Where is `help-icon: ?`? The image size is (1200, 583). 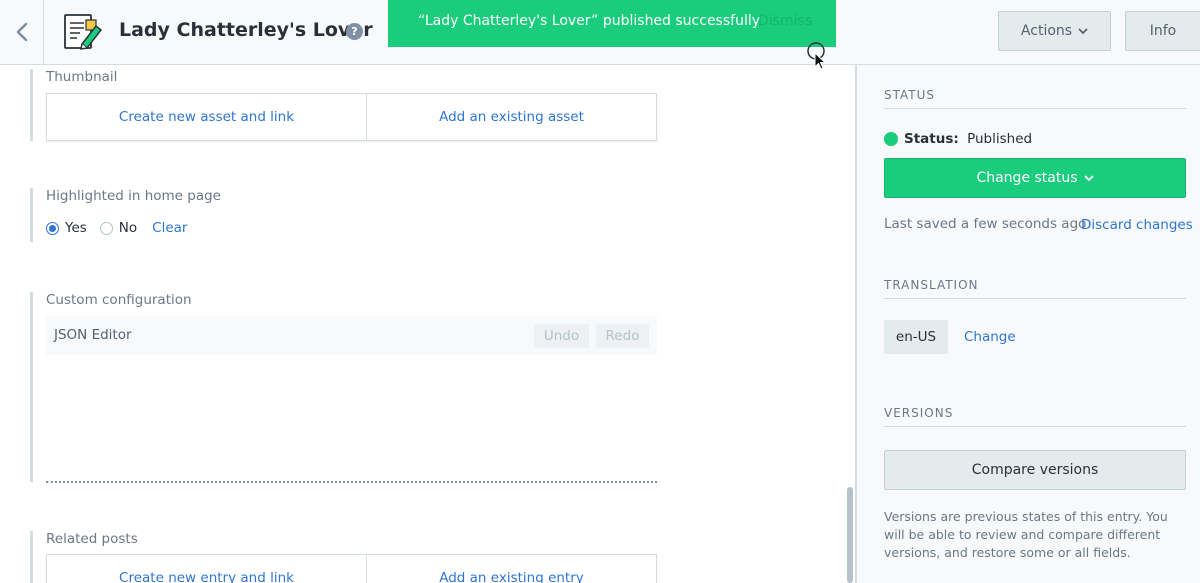 help-icon: ? is located at coordinates (354, 31).